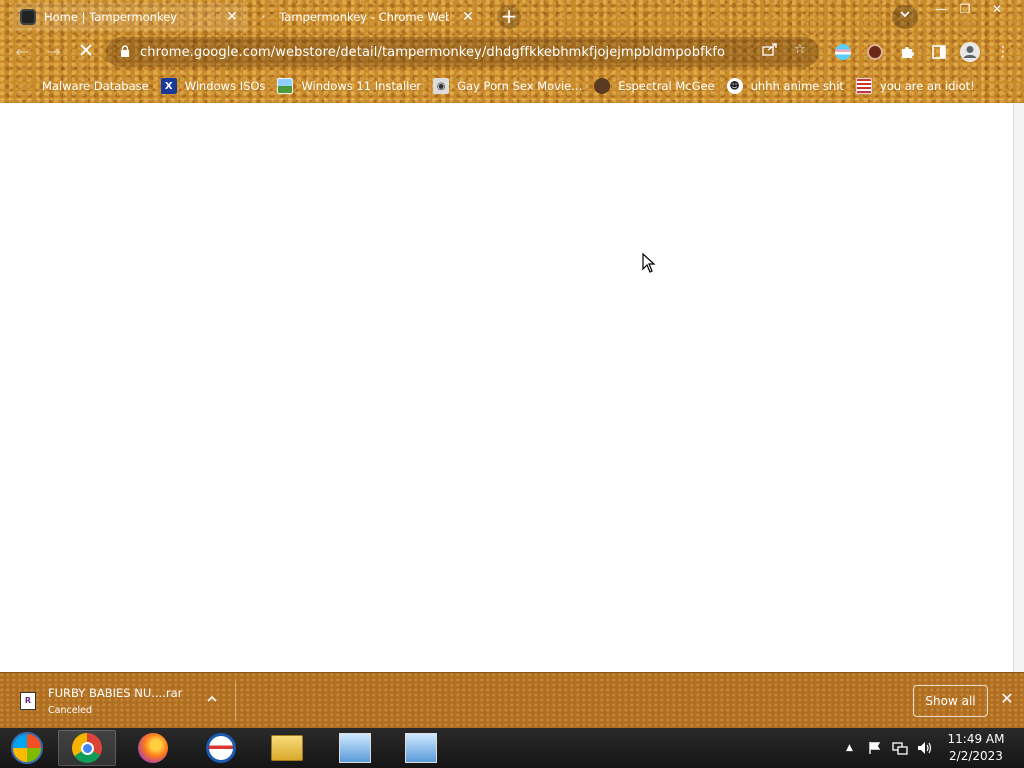 The width and height of the screenshot is (1024, 768). Describe the element at coordinates (875, 52) in the screenshot. I see `extension-avatar-icon` at that location.